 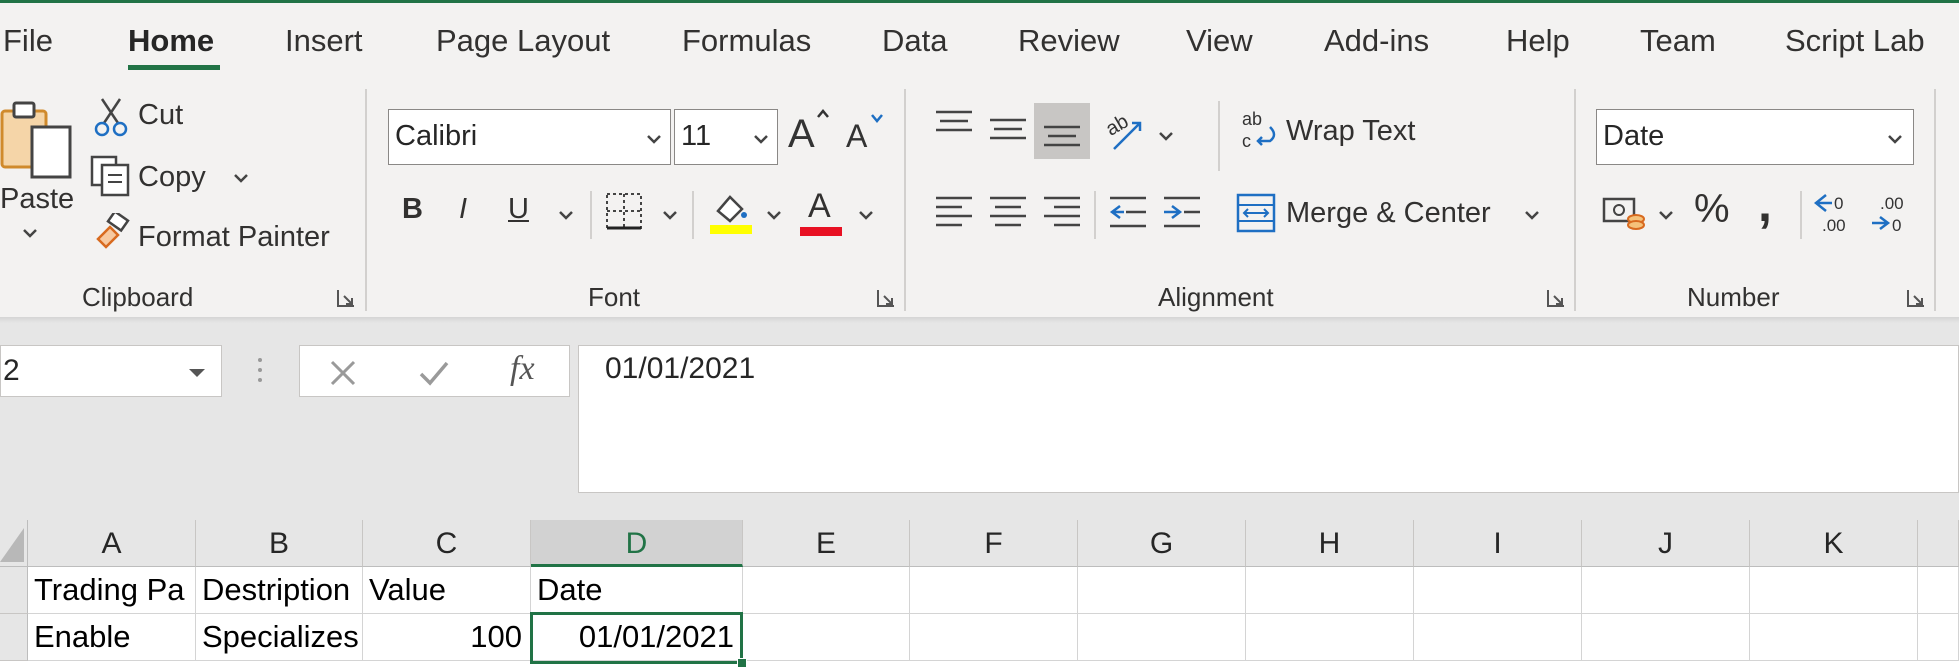 What do you see at coordinates (1556, 298) in the screenshot?
I see `alignment-dialog-launcher-icon` at bounding box center [1556, 298].